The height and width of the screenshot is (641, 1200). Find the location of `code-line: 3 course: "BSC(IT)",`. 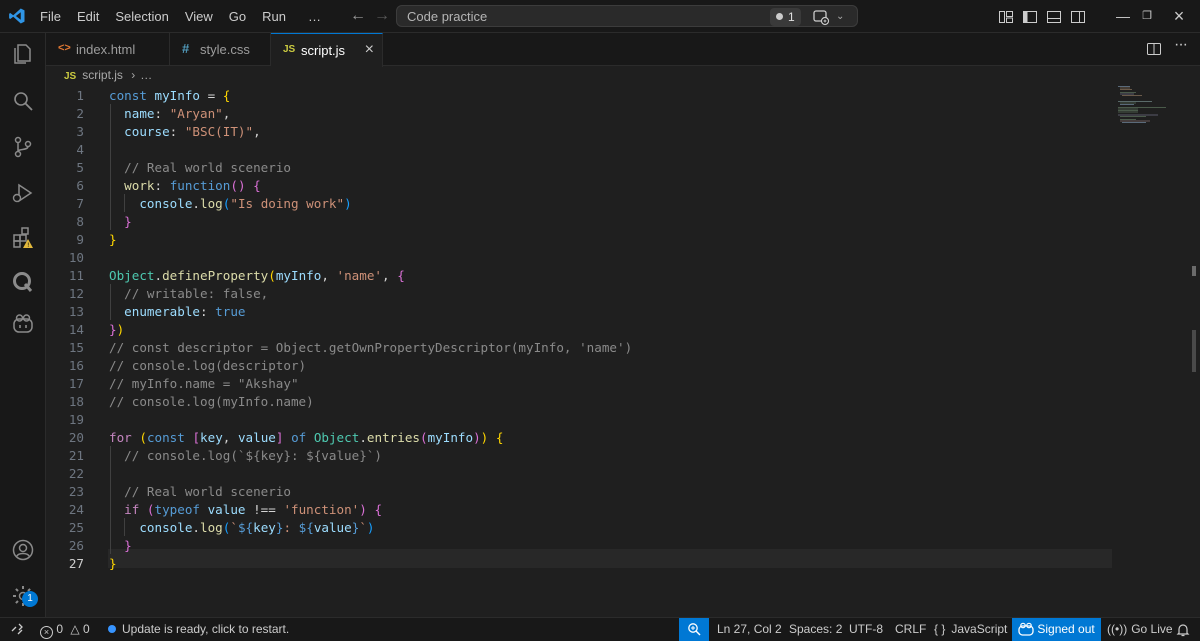

code-line: 3 course: "BSC(IT)", is located at coordinates (596, 132).